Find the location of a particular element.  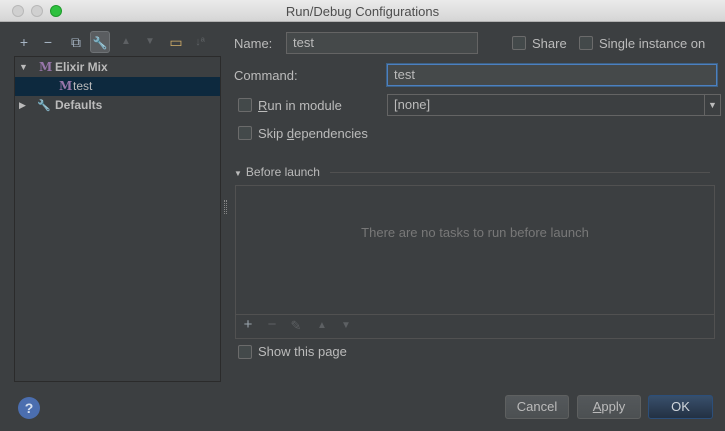

empty-tasks-message: There are no tasks to run before launch is located at coordinates (475, 232).